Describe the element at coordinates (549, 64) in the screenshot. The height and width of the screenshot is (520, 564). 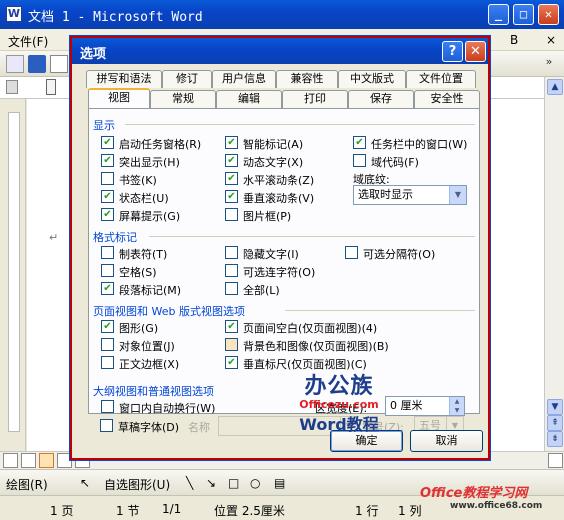
I see `toolbar-options-icon: »` at that location.